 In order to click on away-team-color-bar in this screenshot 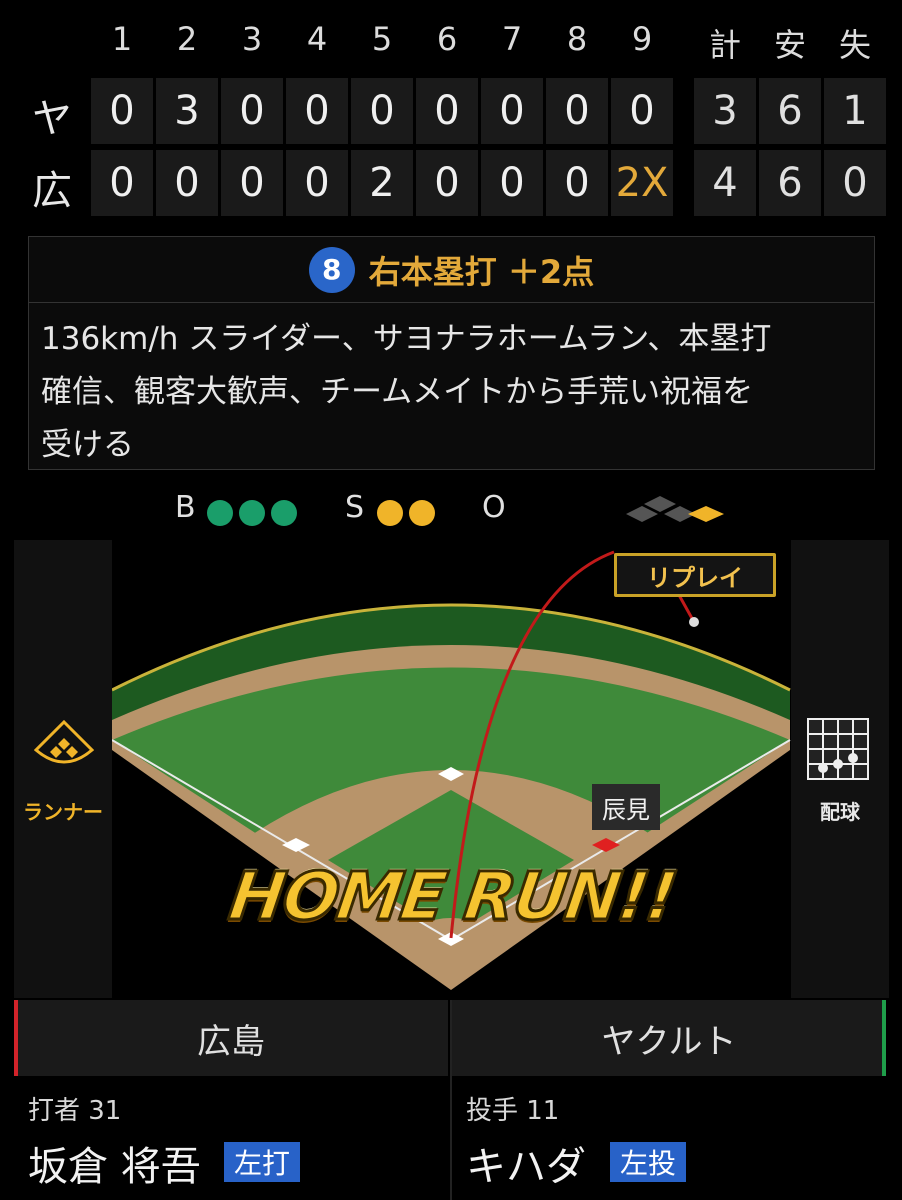, I will do `click(884, 1038)`.